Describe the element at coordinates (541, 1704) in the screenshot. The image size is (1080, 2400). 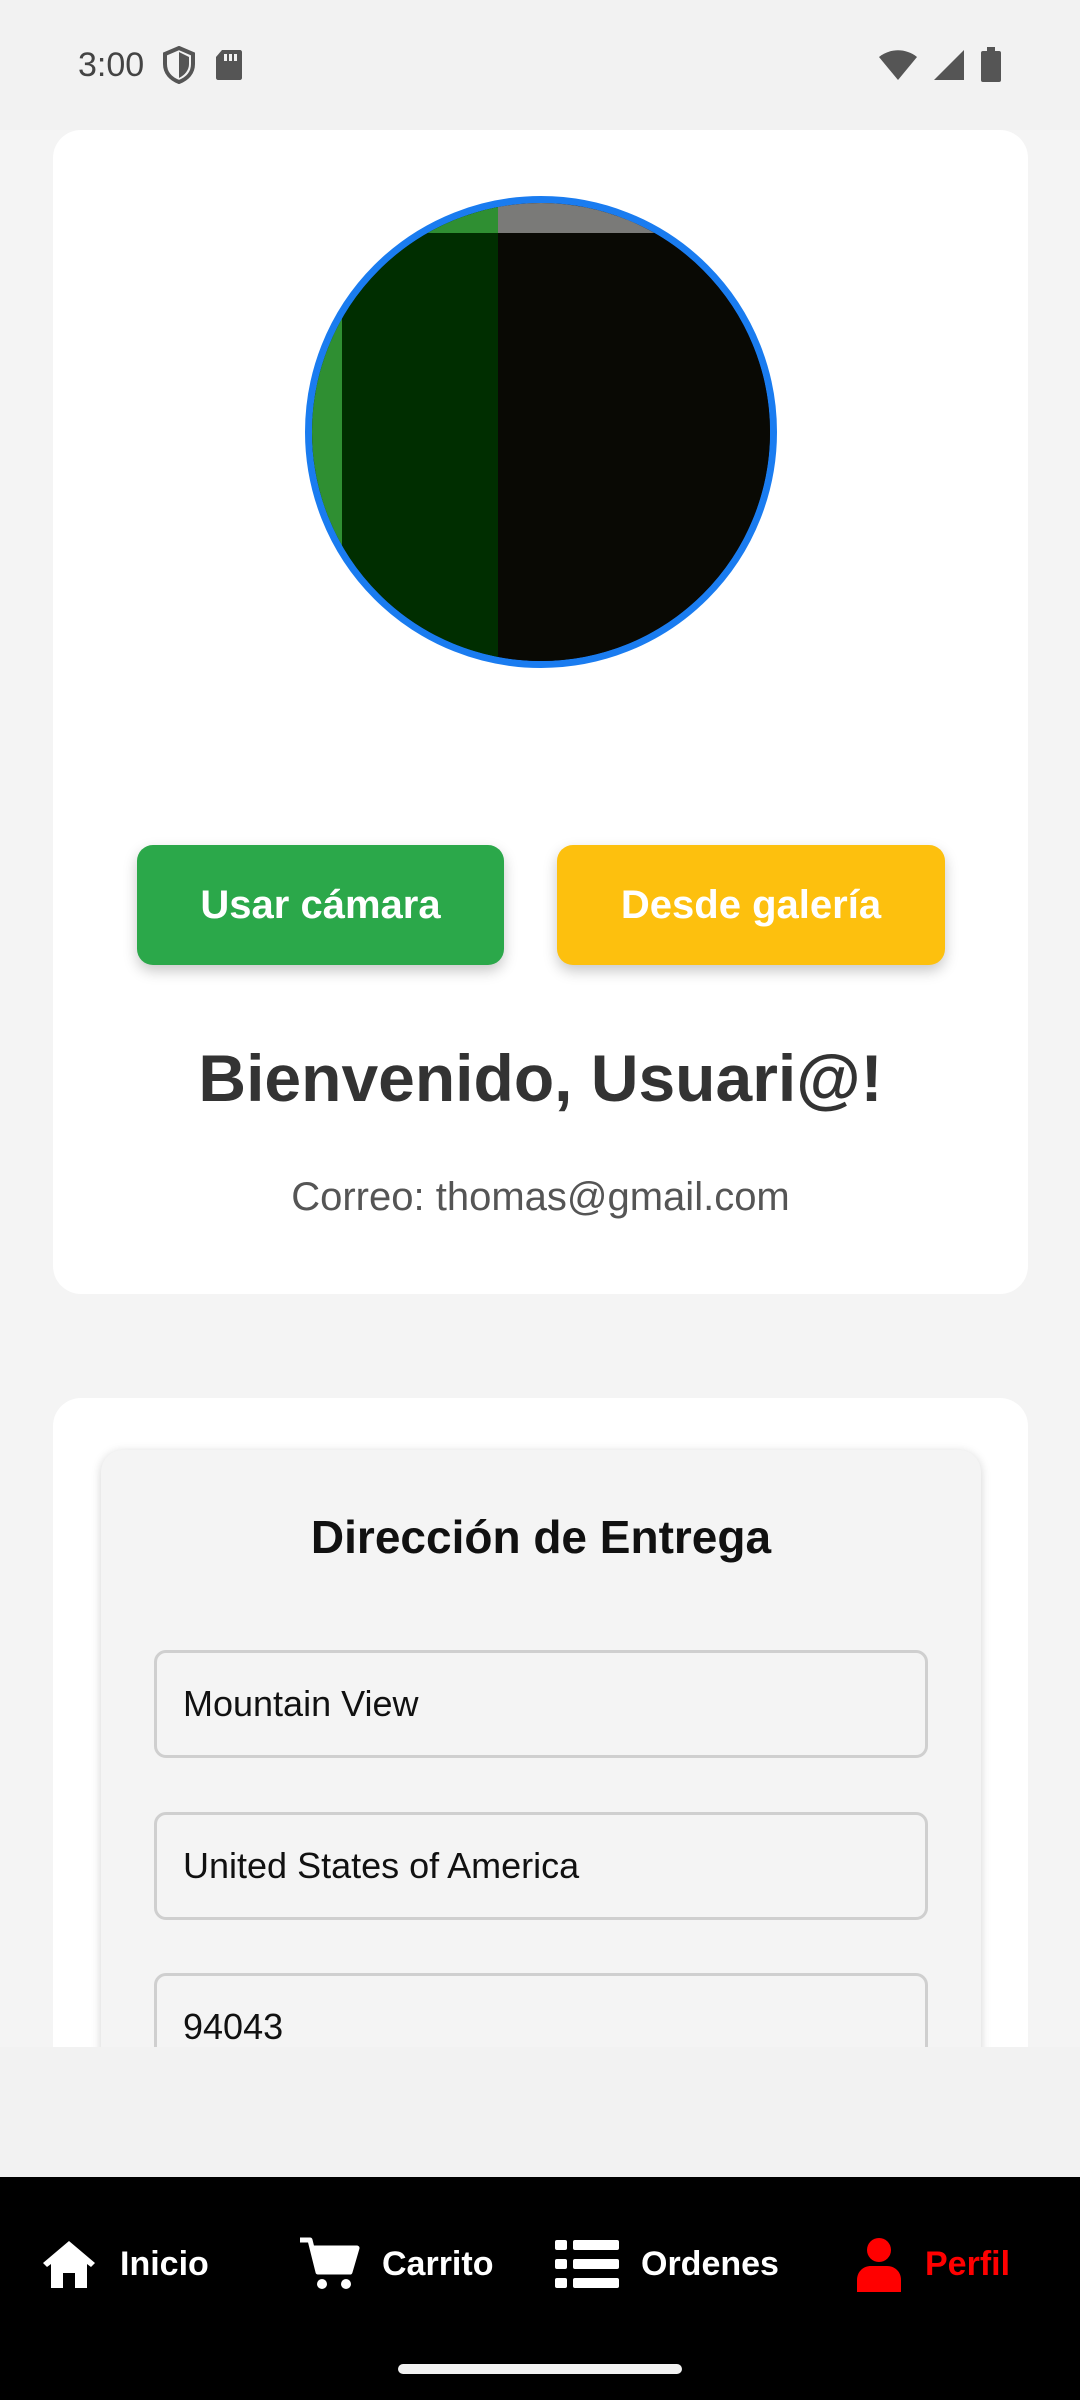
I see `city-field: Mountain View` at that location.